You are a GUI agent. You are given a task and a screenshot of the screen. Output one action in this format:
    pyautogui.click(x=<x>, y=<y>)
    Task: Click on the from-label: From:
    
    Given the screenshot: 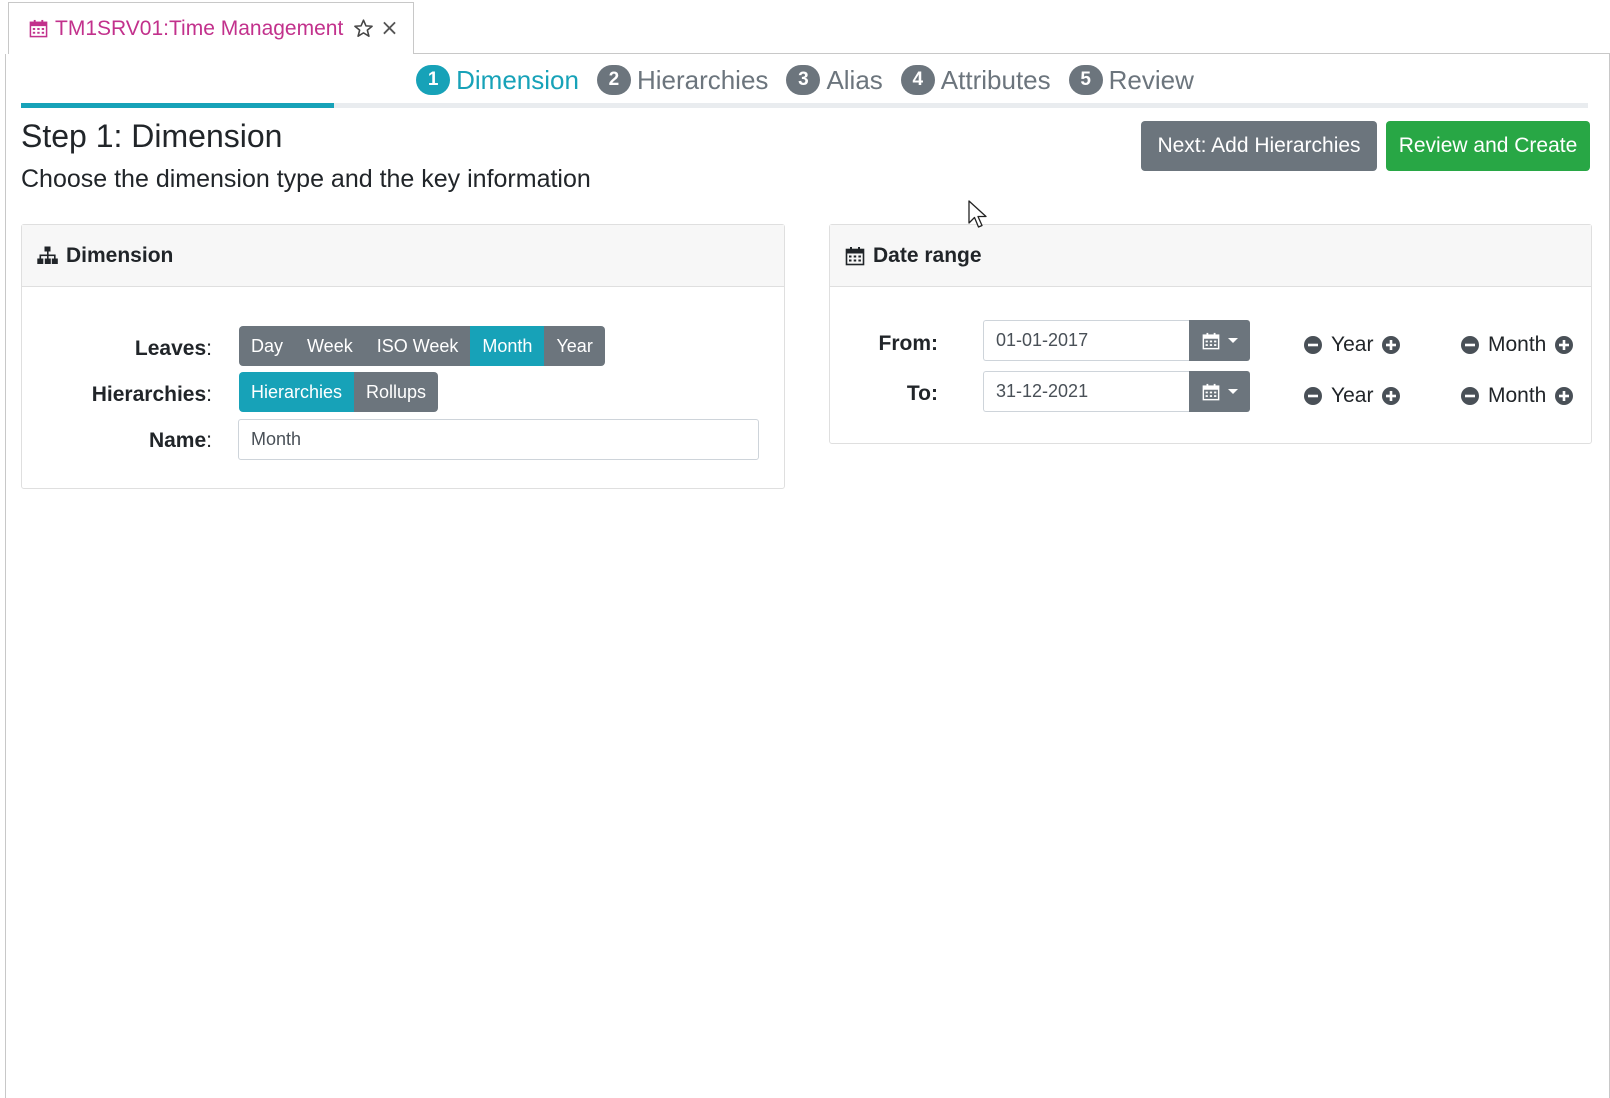 What is the action you would take?
    pyautogui.click(x=908, y=343)
    